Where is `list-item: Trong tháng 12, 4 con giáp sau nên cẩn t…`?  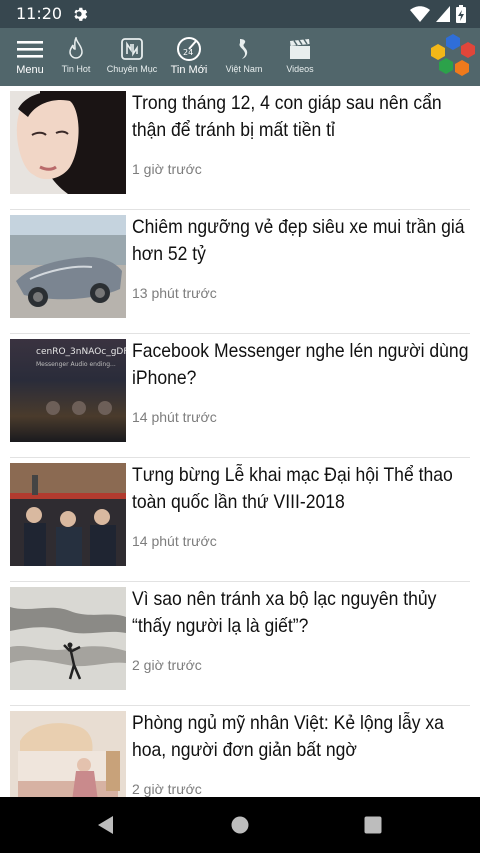
list-item: Trong tháng 12, 4 con giáp sau nên cẩn t… is located at coordinates (240, 148).